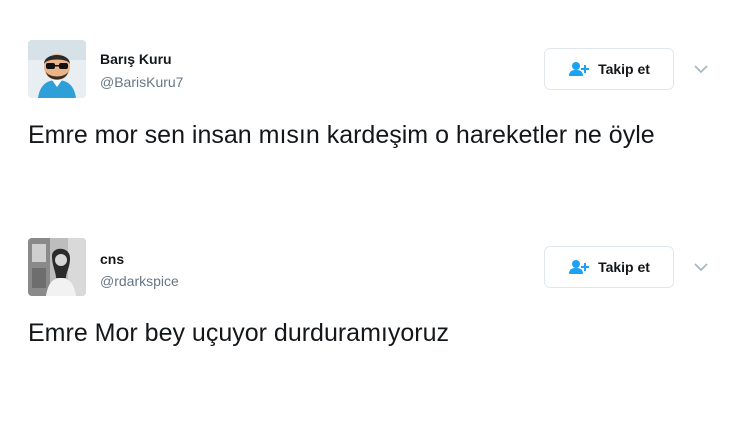 This screenshot has height=432, width=752. Describe the element at coordinates (112, 259) in the screenshot. I see `display-name: cns` at that location.